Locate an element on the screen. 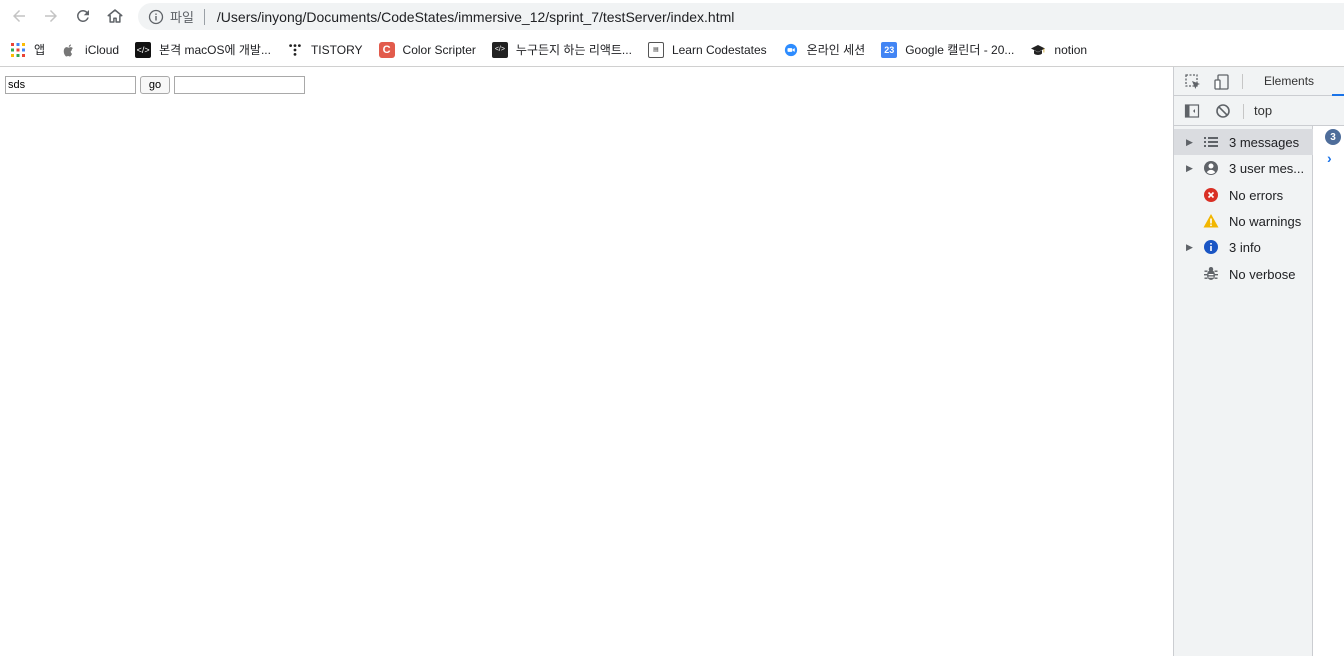  arrow-left-icon is located at coordinates (19, 16).